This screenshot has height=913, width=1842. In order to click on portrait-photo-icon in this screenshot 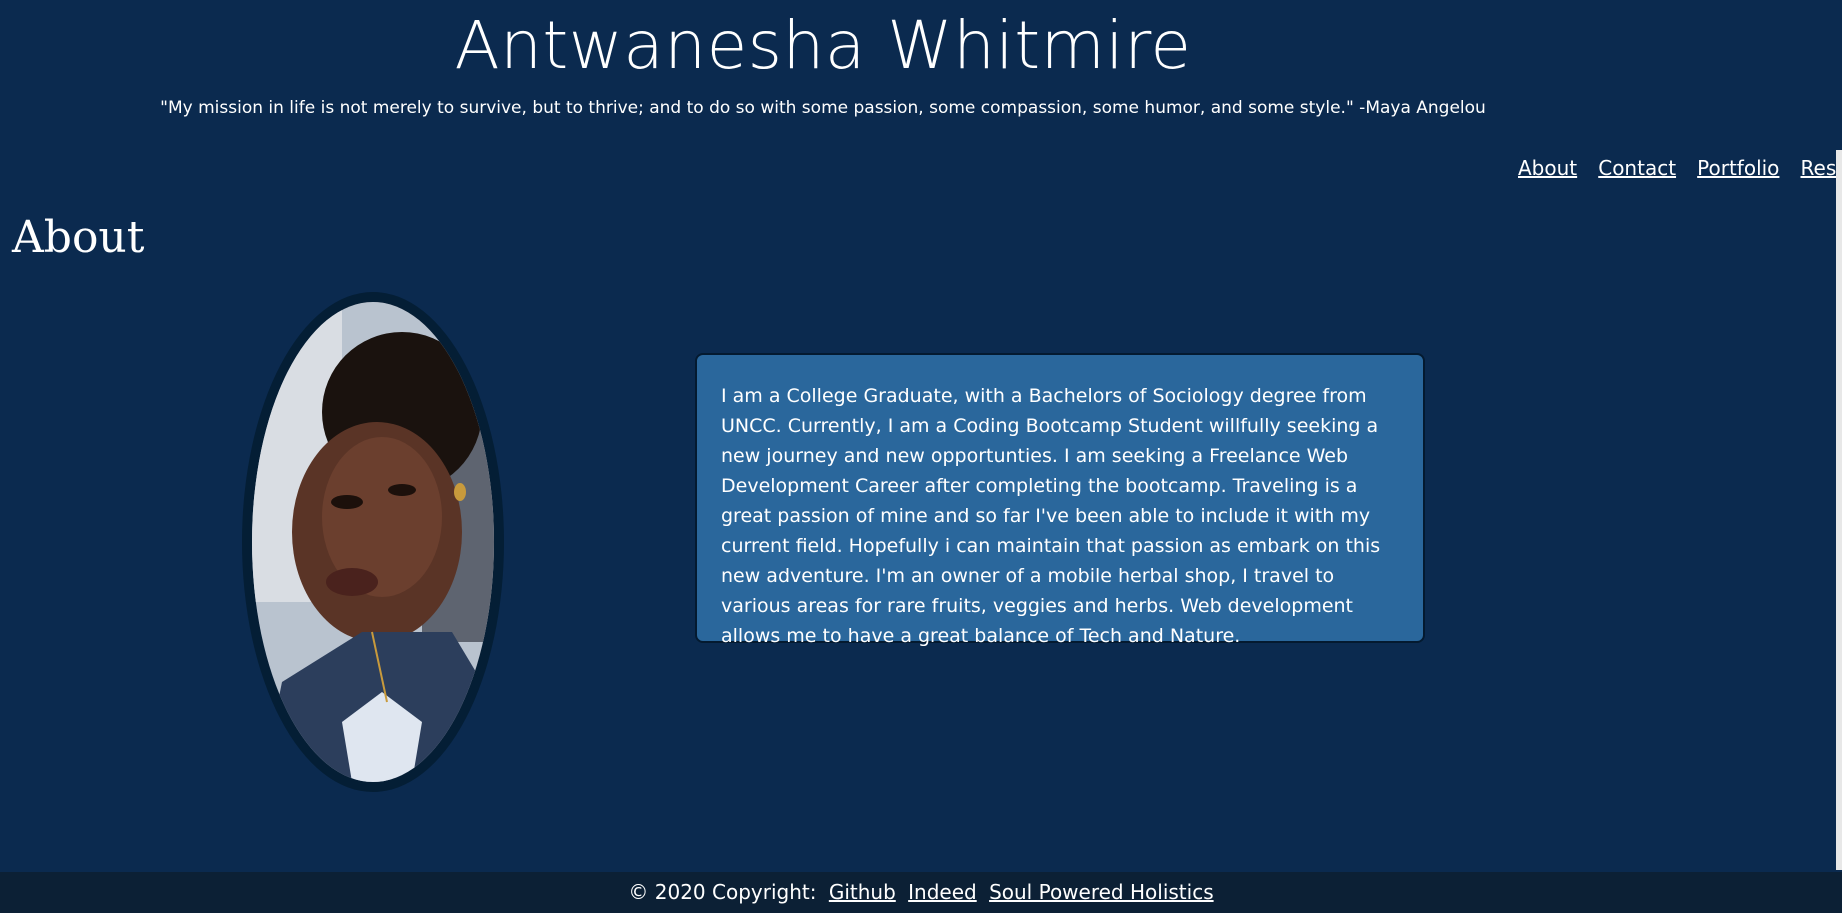, I will do `click(373, 542)`.